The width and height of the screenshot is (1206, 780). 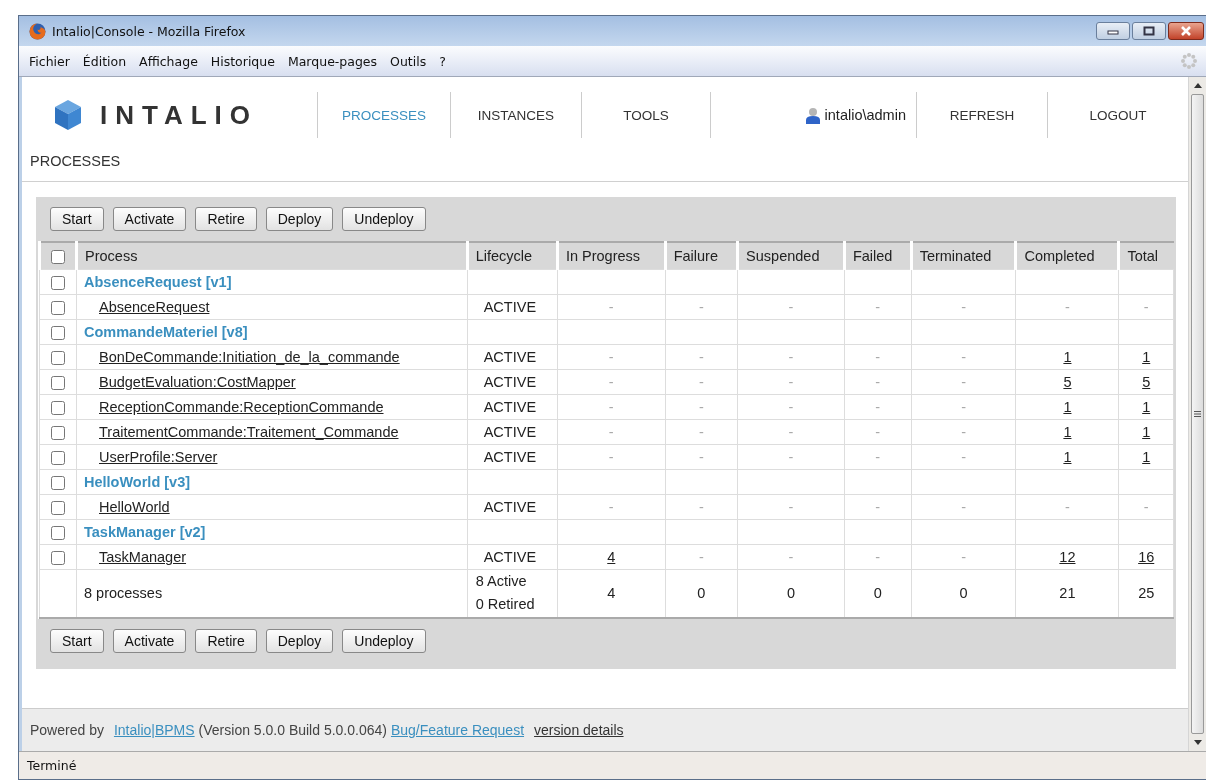 I want to click on scroll-up-icon, so click(x=1197, y=85).